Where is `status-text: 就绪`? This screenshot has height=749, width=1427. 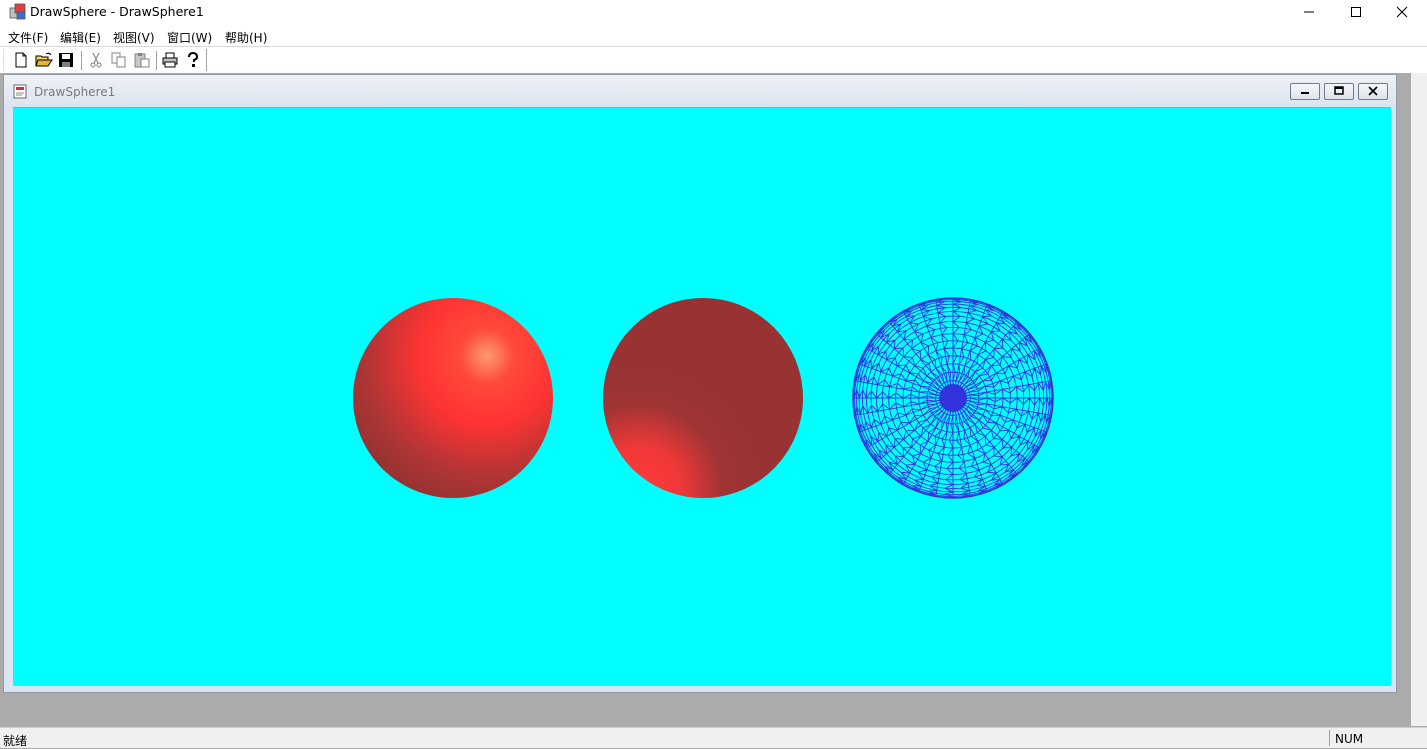
status-text: 就绪 is located at coordinates (15, 741).